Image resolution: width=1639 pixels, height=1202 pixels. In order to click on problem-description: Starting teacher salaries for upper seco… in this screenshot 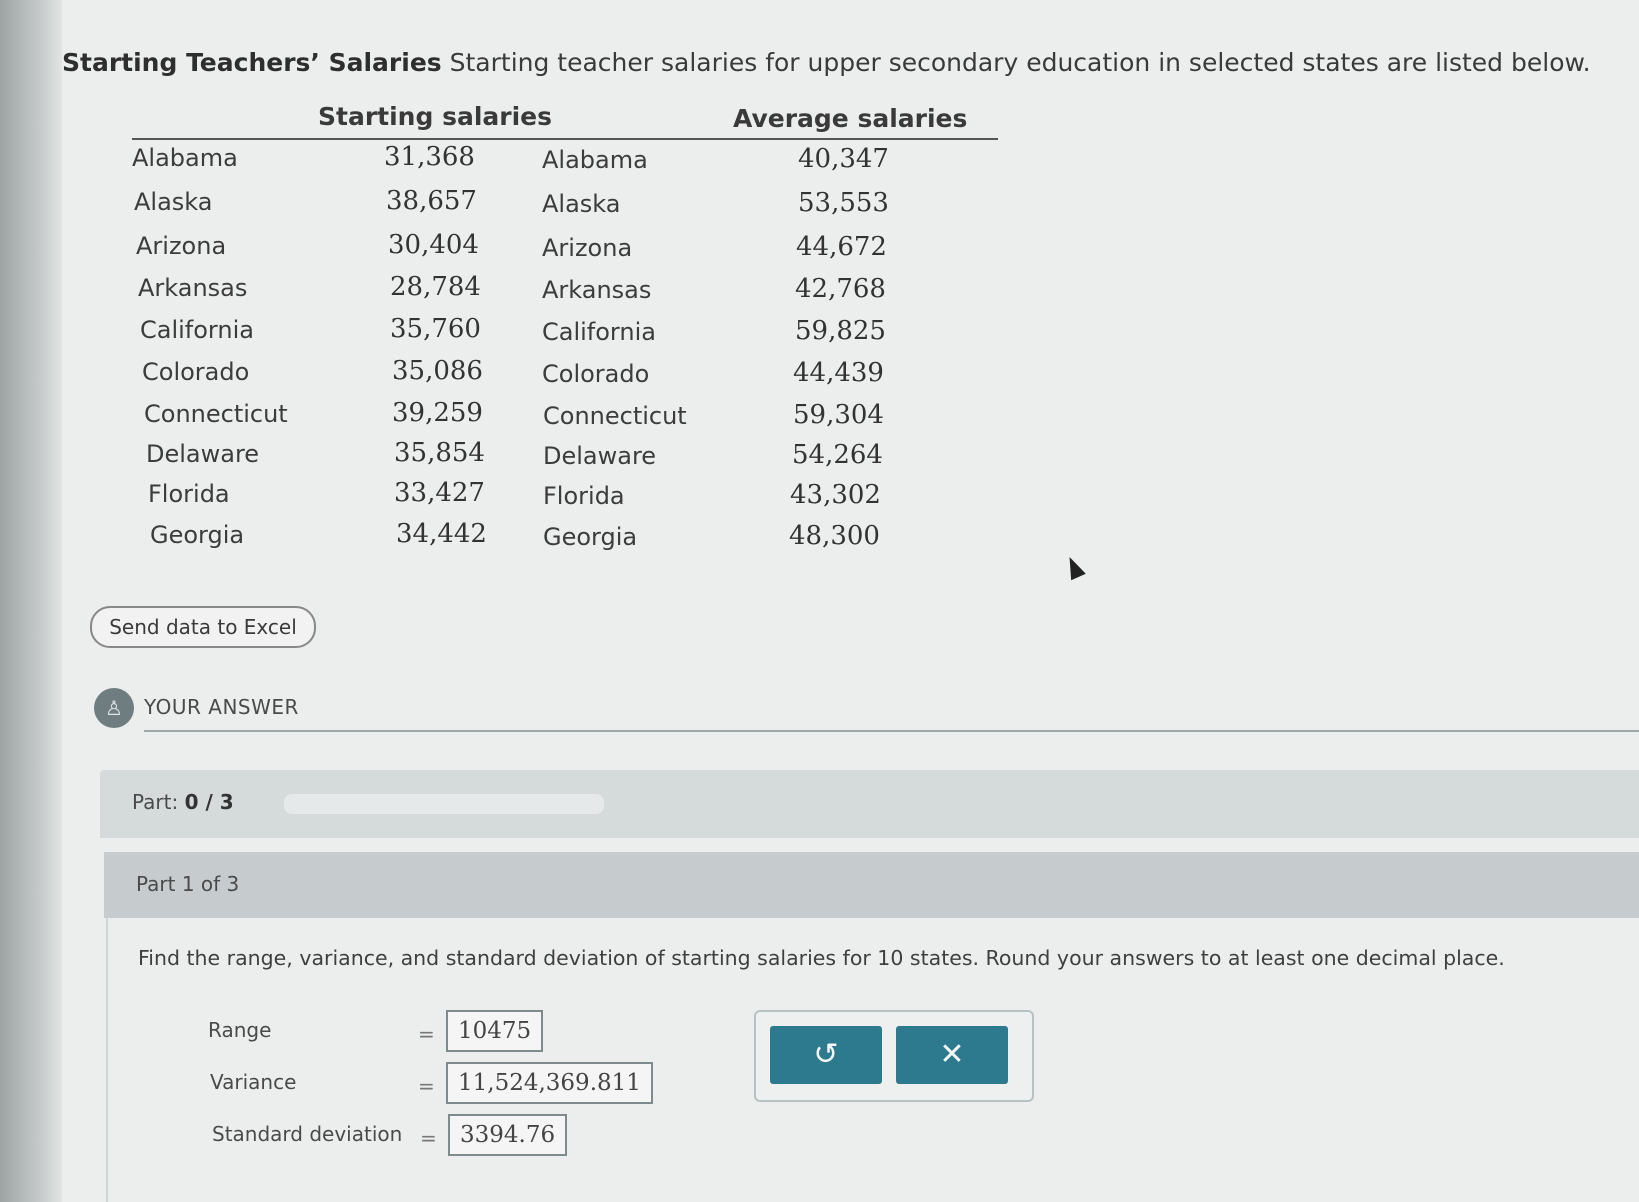, I will do `click(1020, 62)`.